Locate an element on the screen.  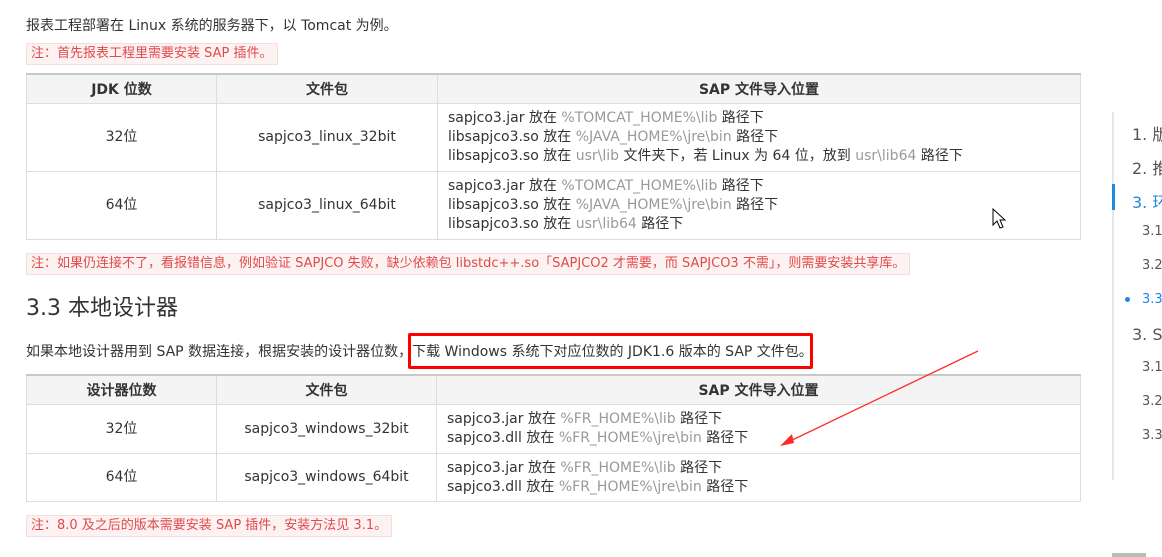
toc-item-3-2: 3.2 is located at coordinates (1152, 265).